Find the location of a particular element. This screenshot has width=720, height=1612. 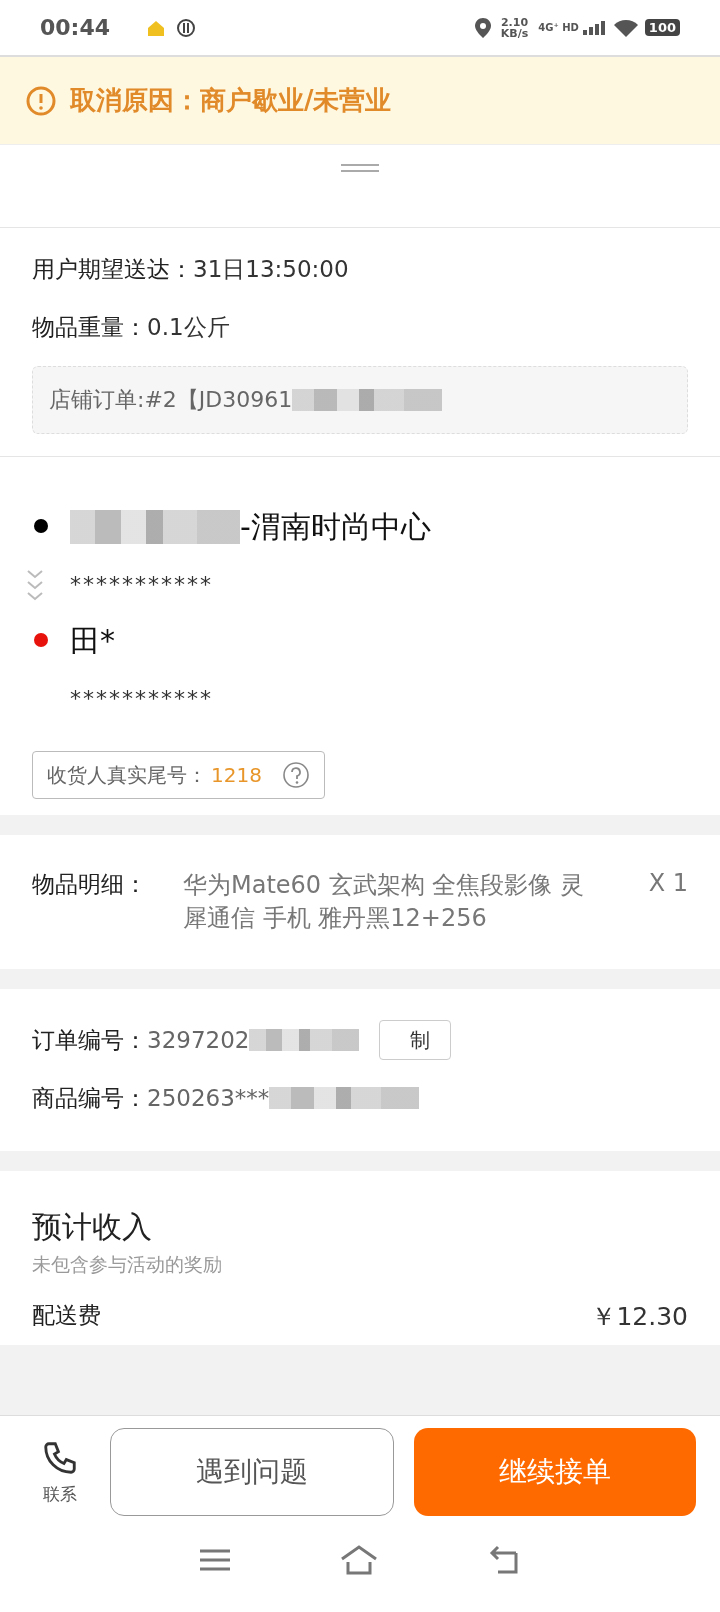

expected-value: 31日13:50:00 is located at coordinates (271, 269).